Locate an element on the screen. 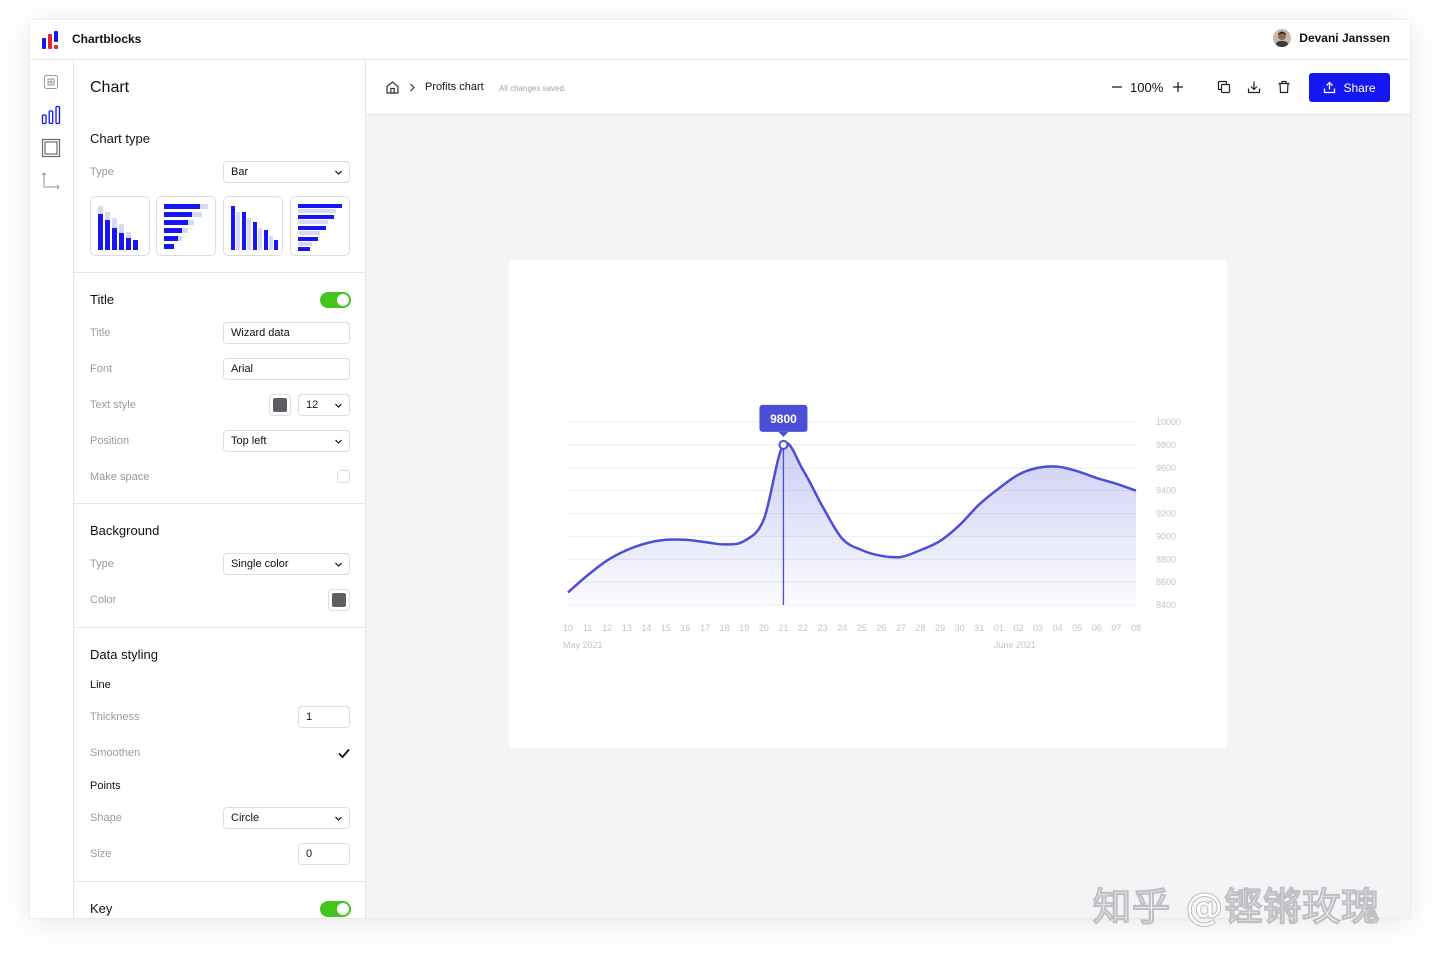 This screenshot has width=1440, height=959. vertical-bar-icon is located at coordinates (118, 228).